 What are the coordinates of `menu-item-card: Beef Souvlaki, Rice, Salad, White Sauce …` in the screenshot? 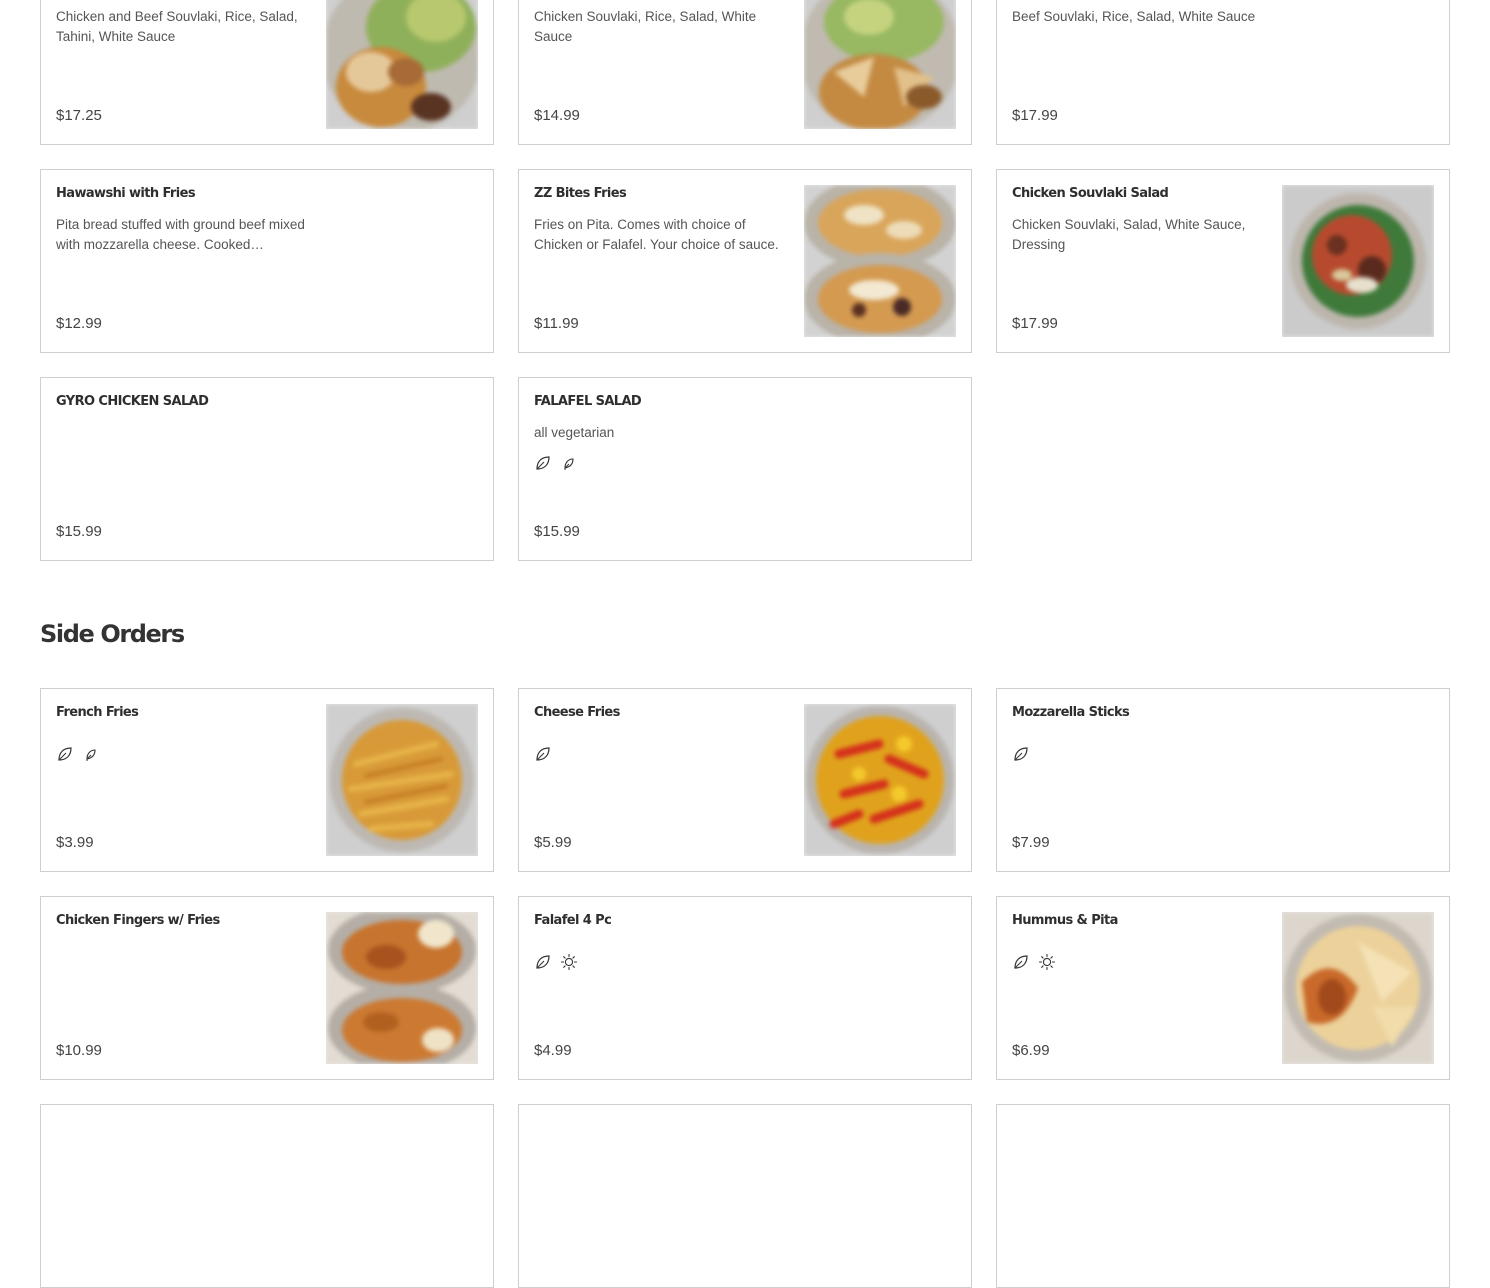 It's located at (1223, 72).